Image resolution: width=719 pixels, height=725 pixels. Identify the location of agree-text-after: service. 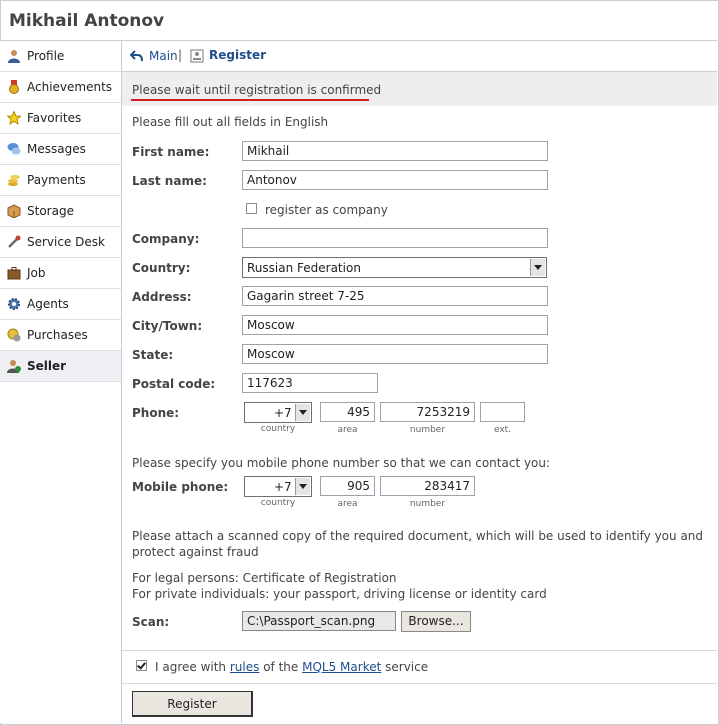
(407, 667).